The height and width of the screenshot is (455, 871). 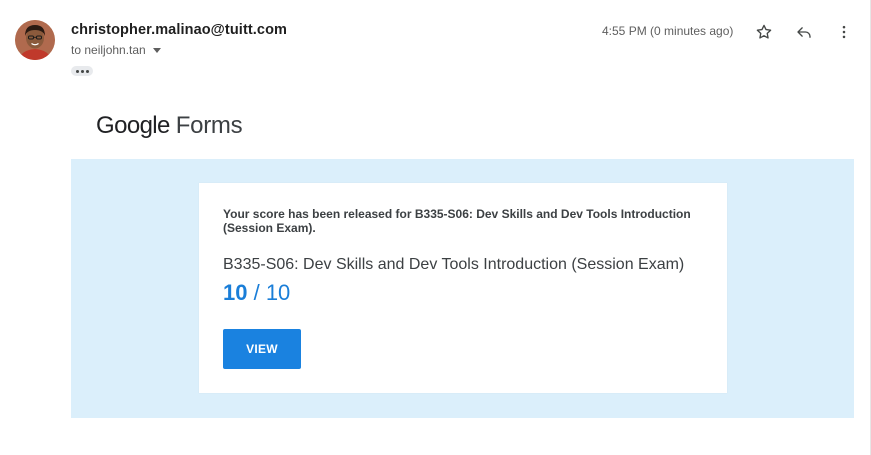 I want to click on logo-product: Forms, so click(x=209, y=125).